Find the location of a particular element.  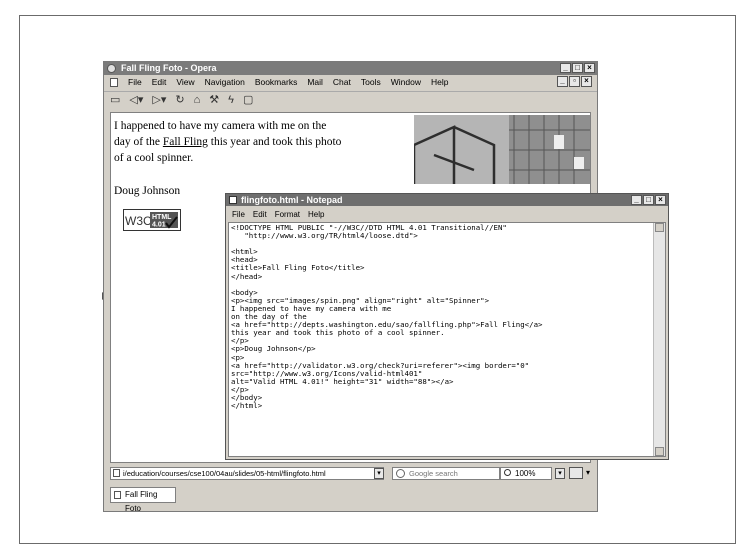

doc-restore-button: ▫ is located at coordinates (574, 81).